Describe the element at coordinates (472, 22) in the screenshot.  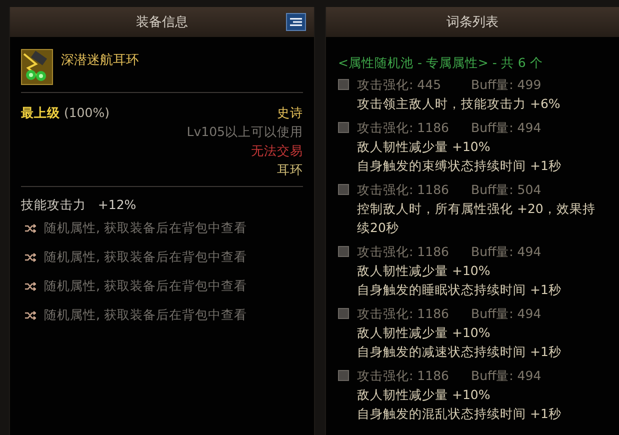
I see `panel-title: 词条列表` at that location.